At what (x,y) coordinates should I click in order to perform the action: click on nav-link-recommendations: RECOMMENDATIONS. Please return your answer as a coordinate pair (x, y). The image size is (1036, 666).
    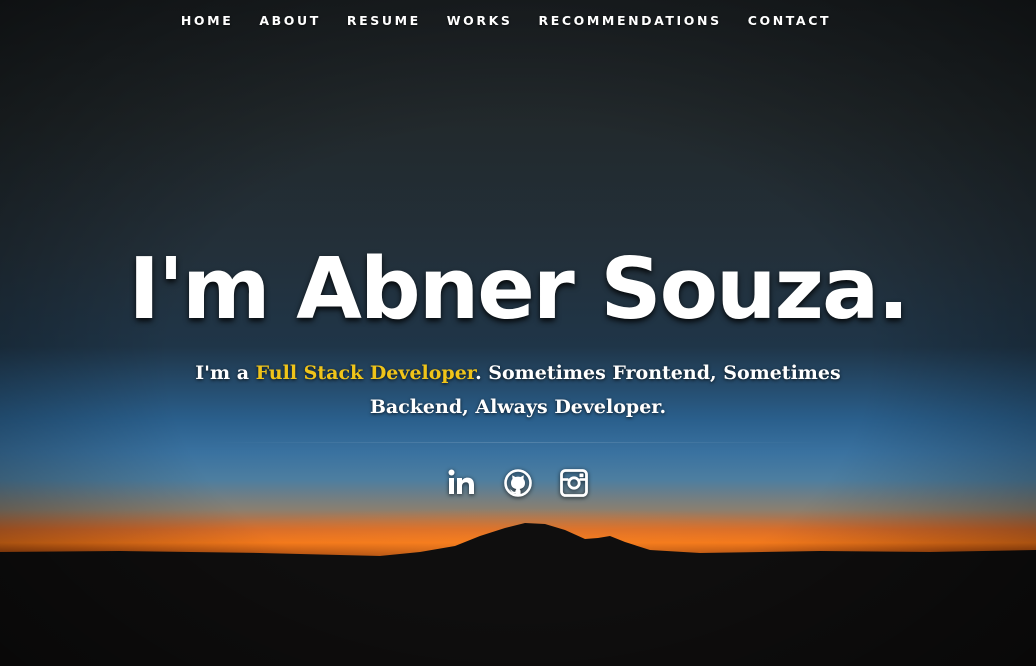
    Looking at the image, I should click on (630, 21).